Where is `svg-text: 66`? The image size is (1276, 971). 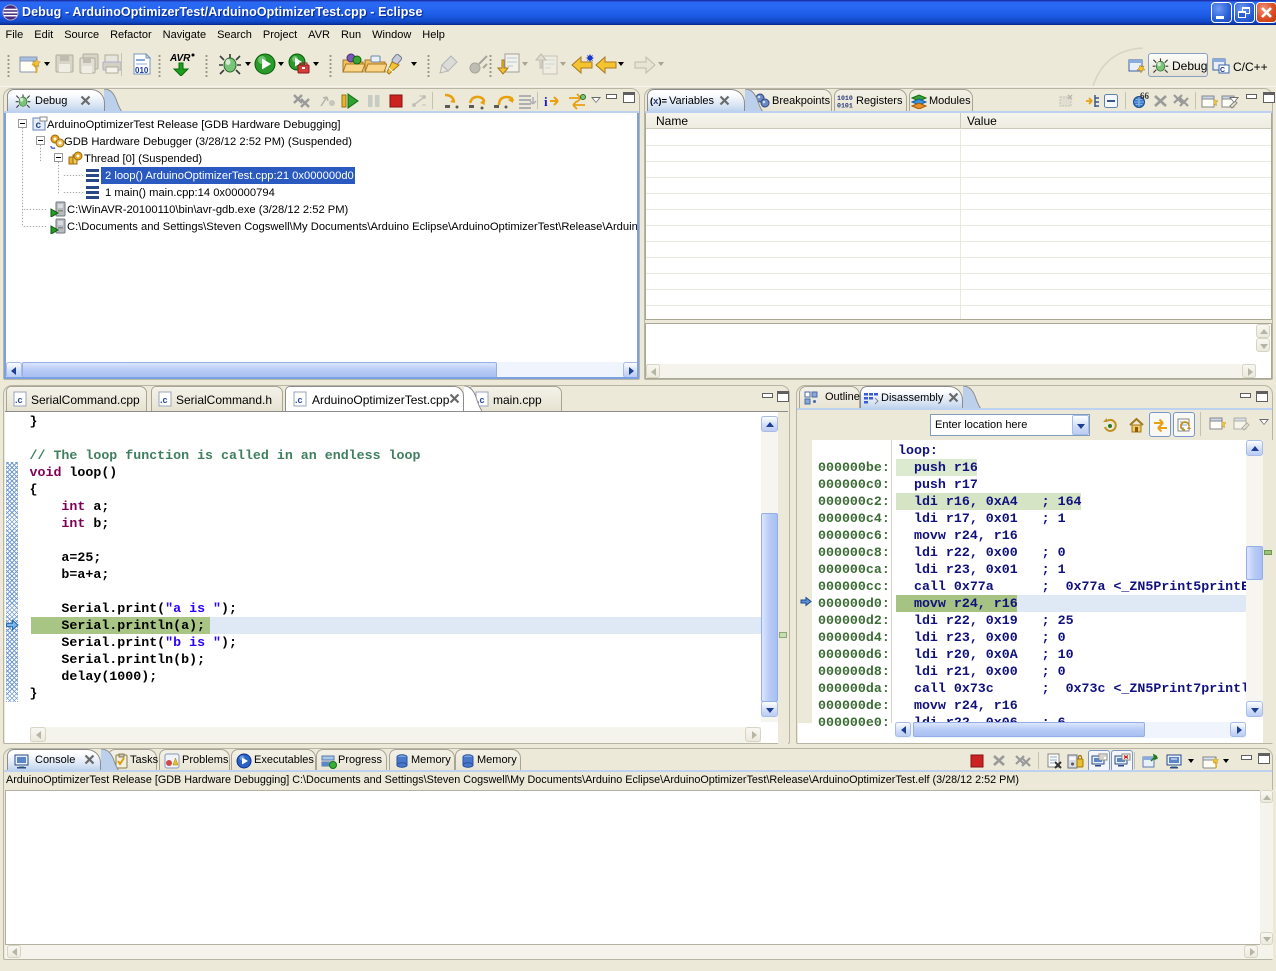
svg-text: 66 is located at coordinates (1144, 96).